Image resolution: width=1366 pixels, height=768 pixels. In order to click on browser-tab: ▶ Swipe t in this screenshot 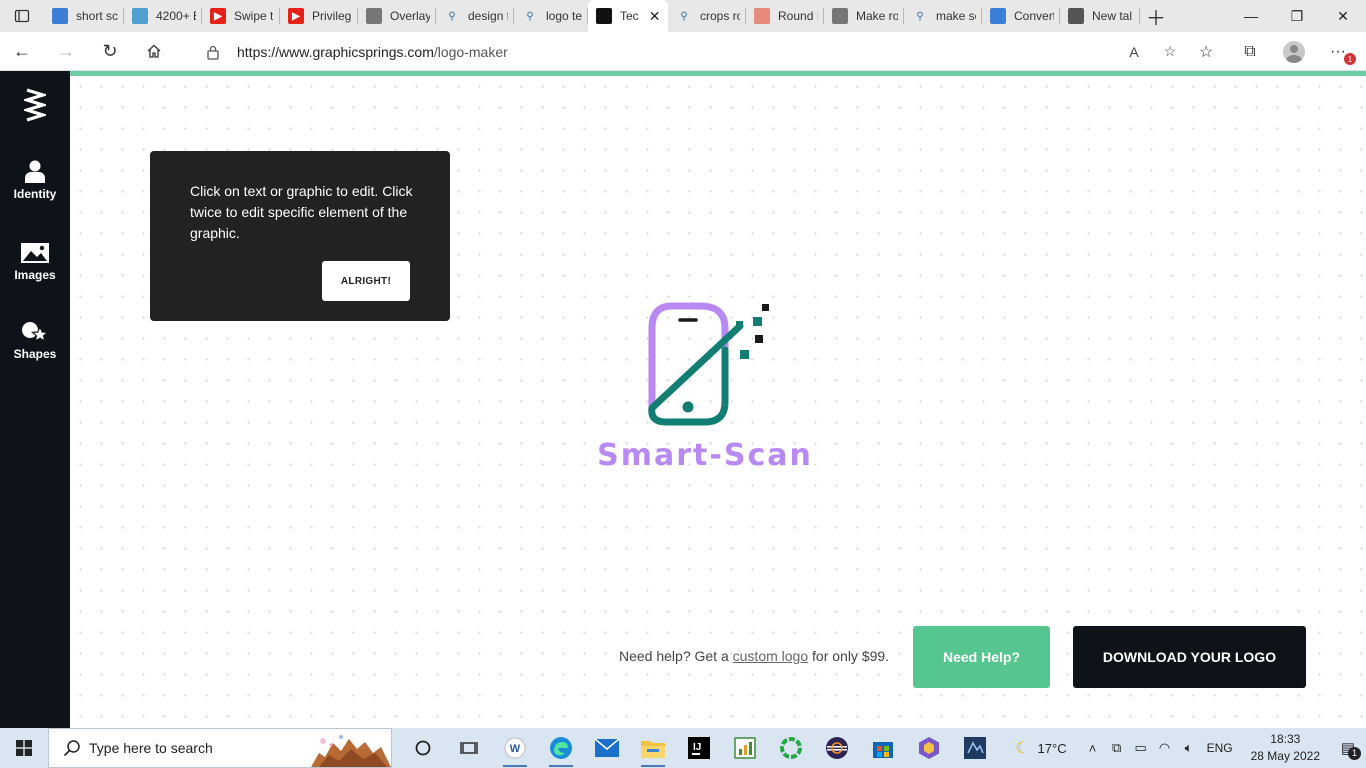, I will do `click(241, 16)`.